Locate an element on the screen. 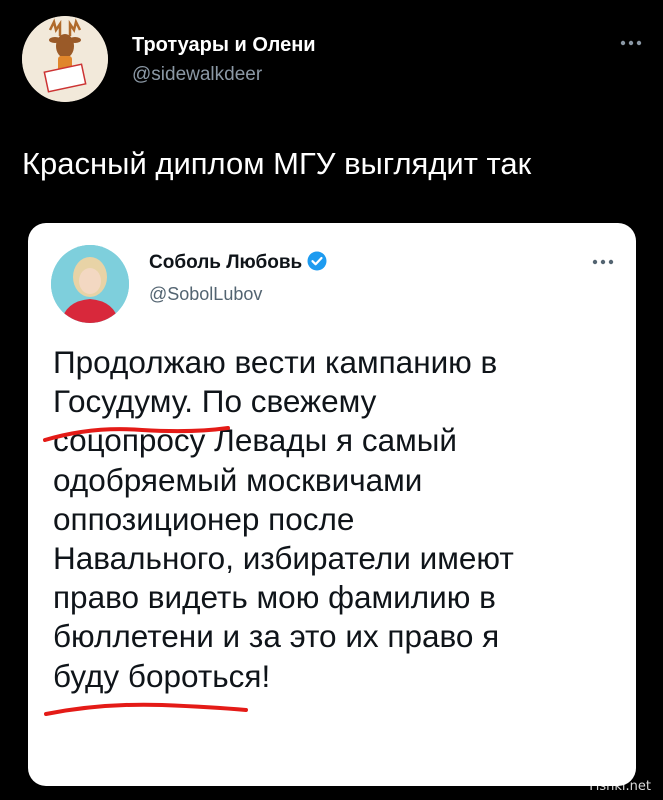 The width and height of the screenshot is (663, 800). tweet-text-line: Госудуму. По свежему is located at coordinates (215, 401).